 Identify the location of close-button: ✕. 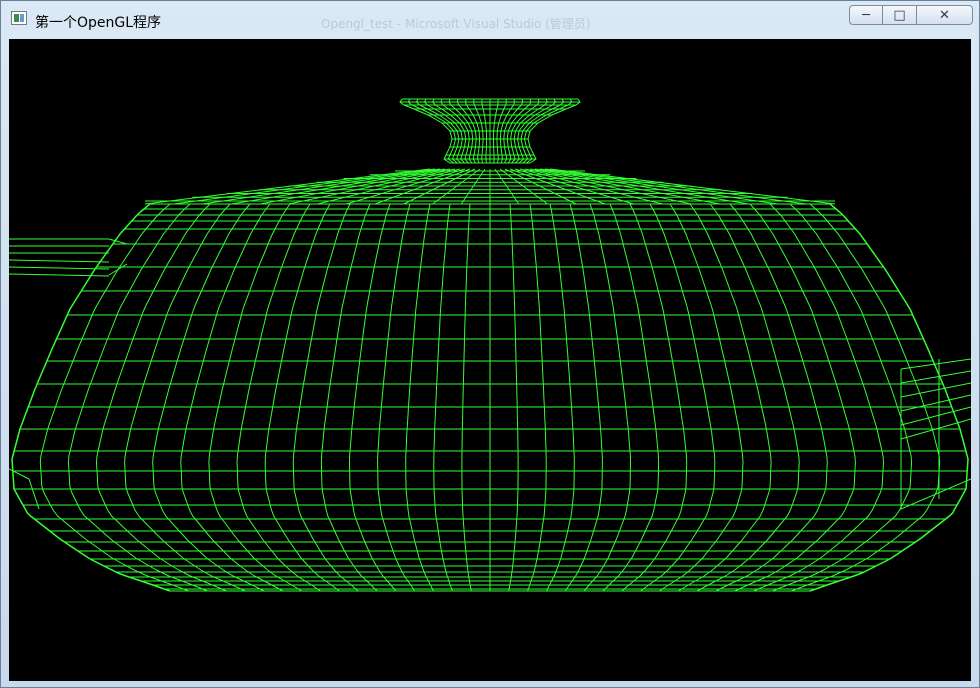
(945, 15).